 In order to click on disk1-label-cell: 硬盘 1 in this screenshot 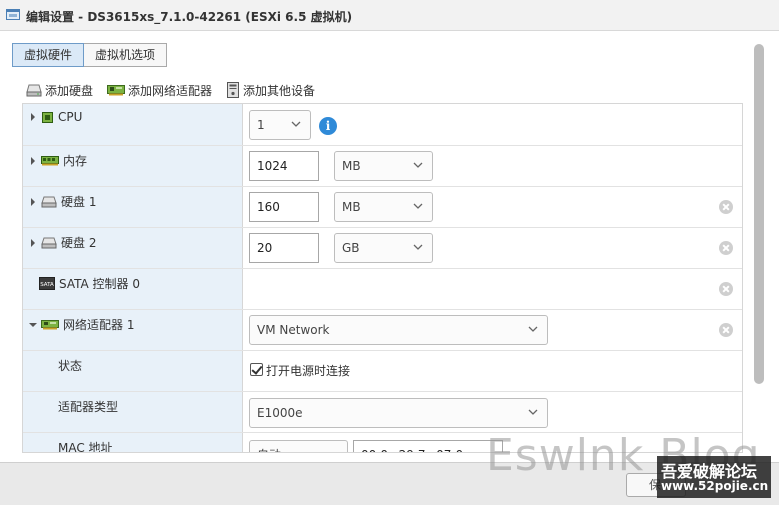, I will do `click(133, 207)`.